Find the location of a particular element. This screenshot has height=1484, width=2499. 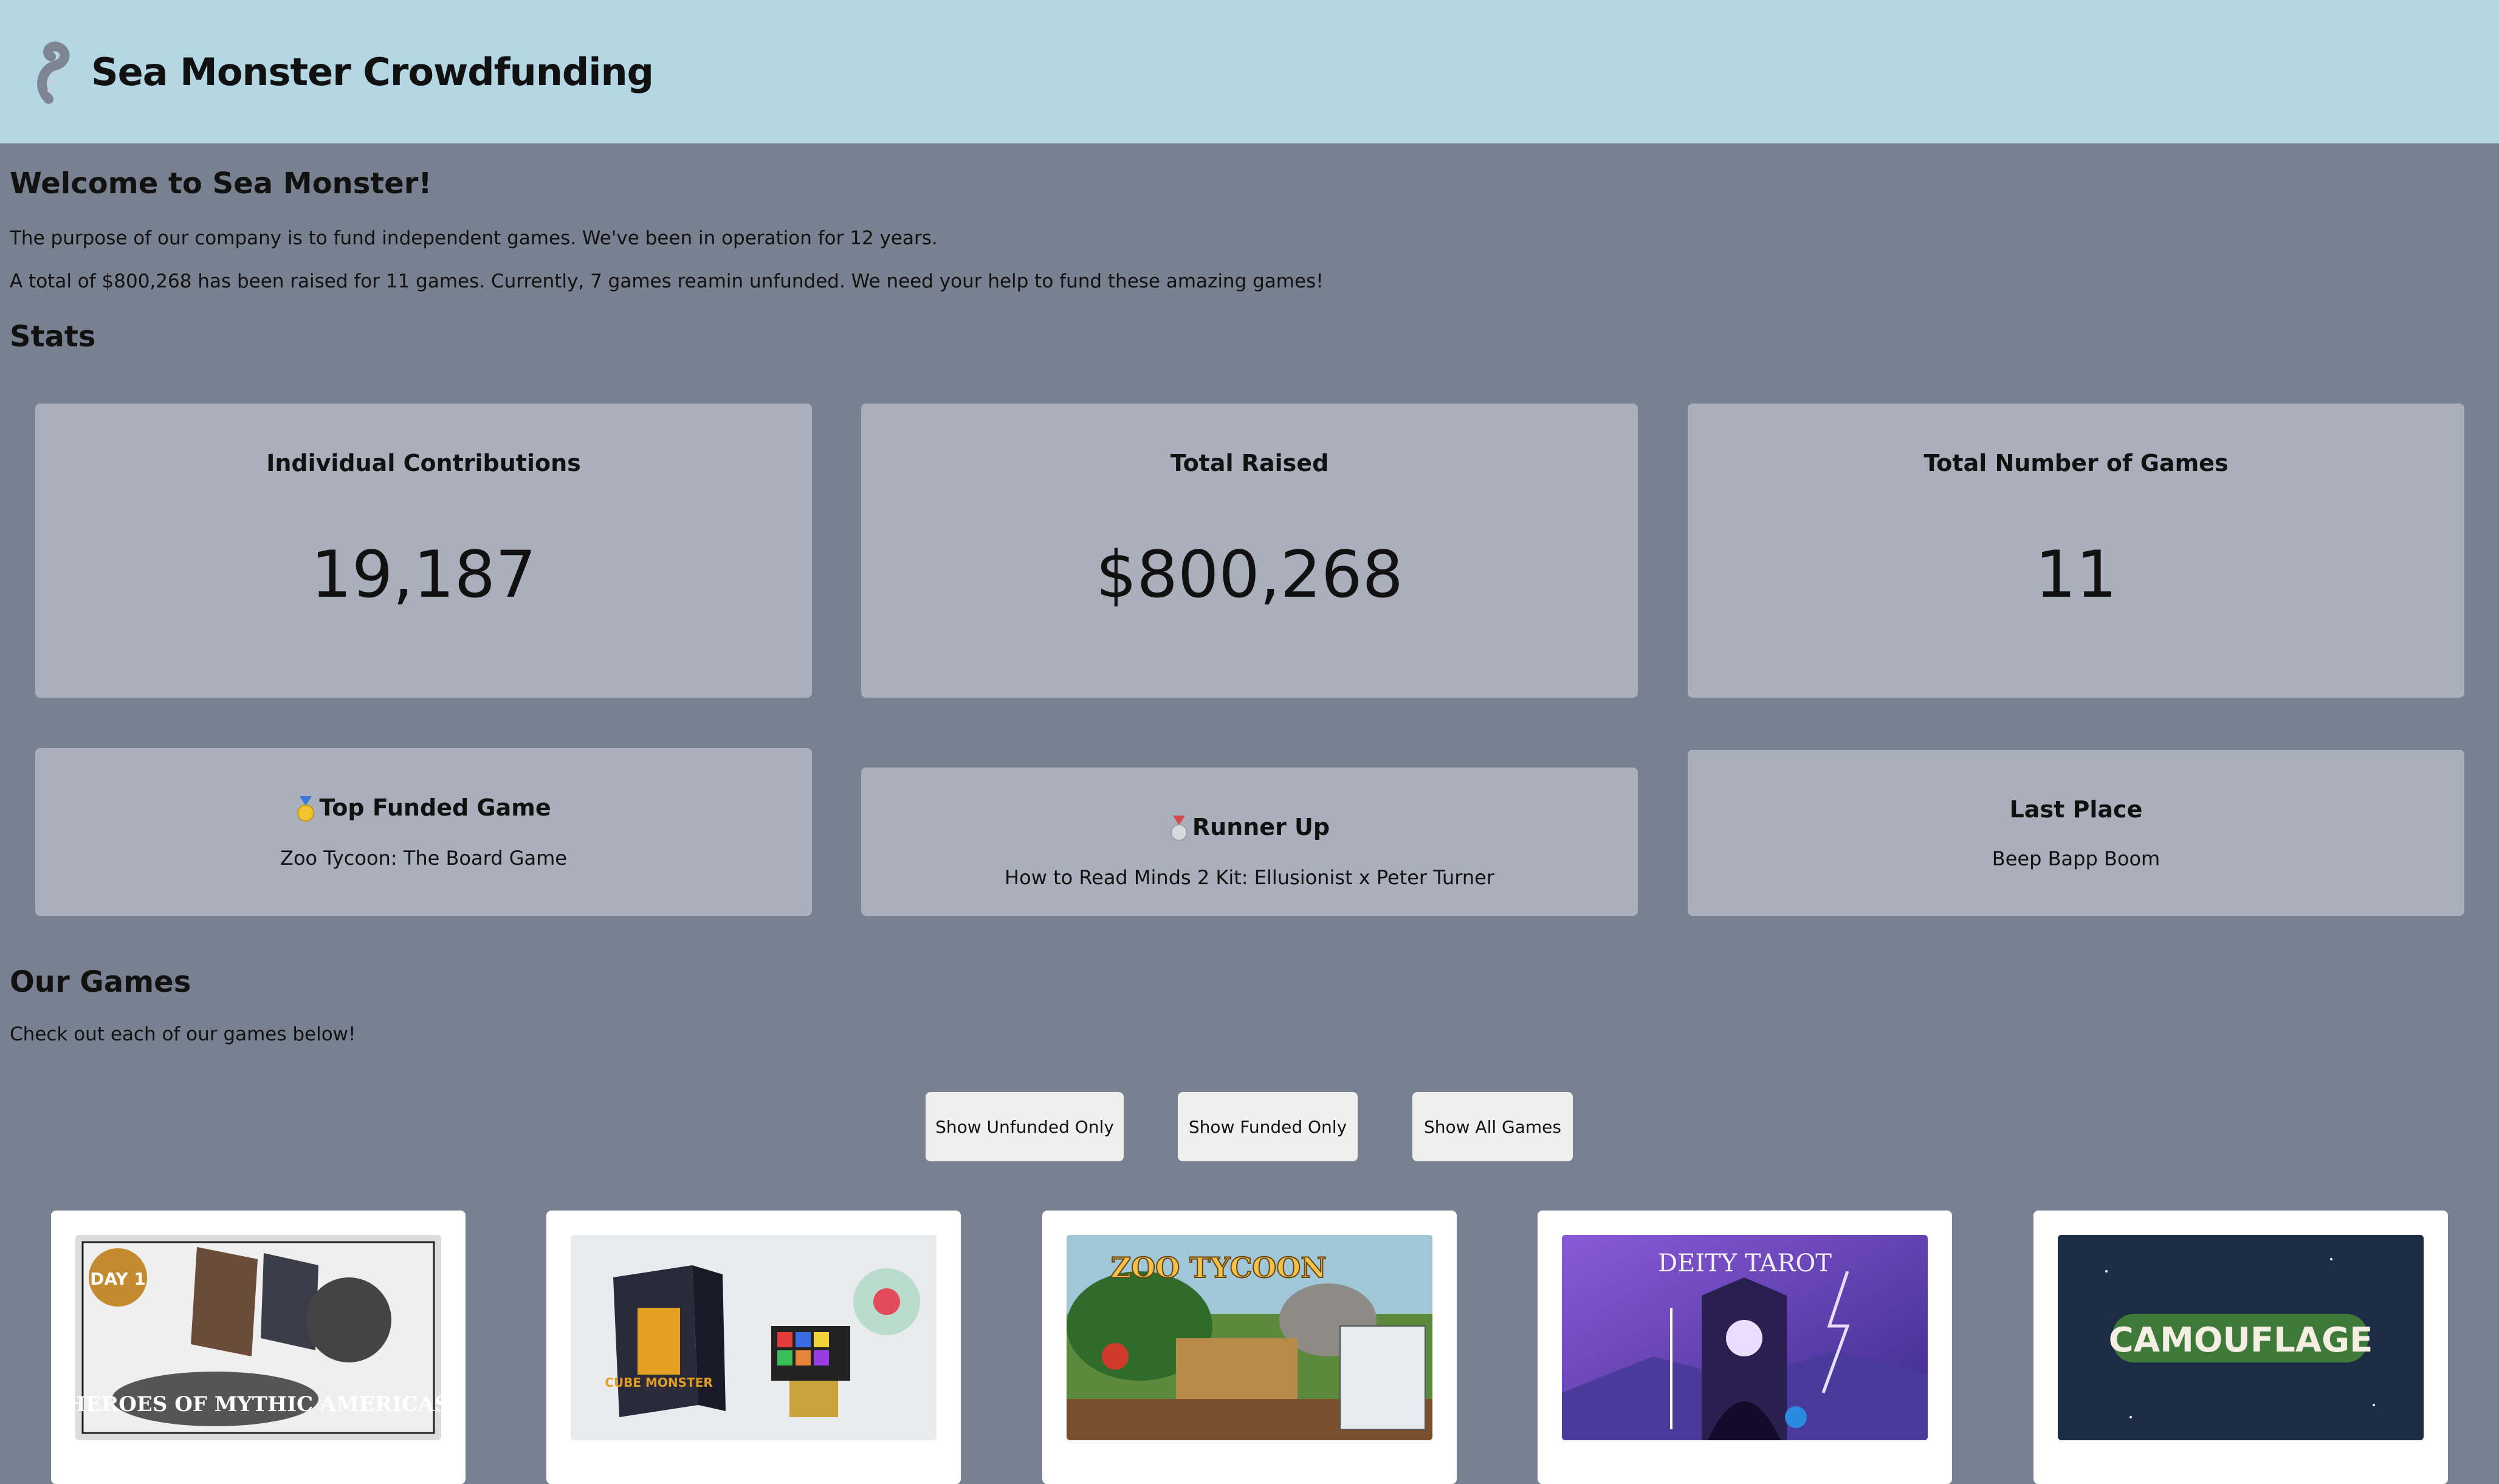

raised-card: Total Raised $800,268 is located at coordinates (1249, 551).